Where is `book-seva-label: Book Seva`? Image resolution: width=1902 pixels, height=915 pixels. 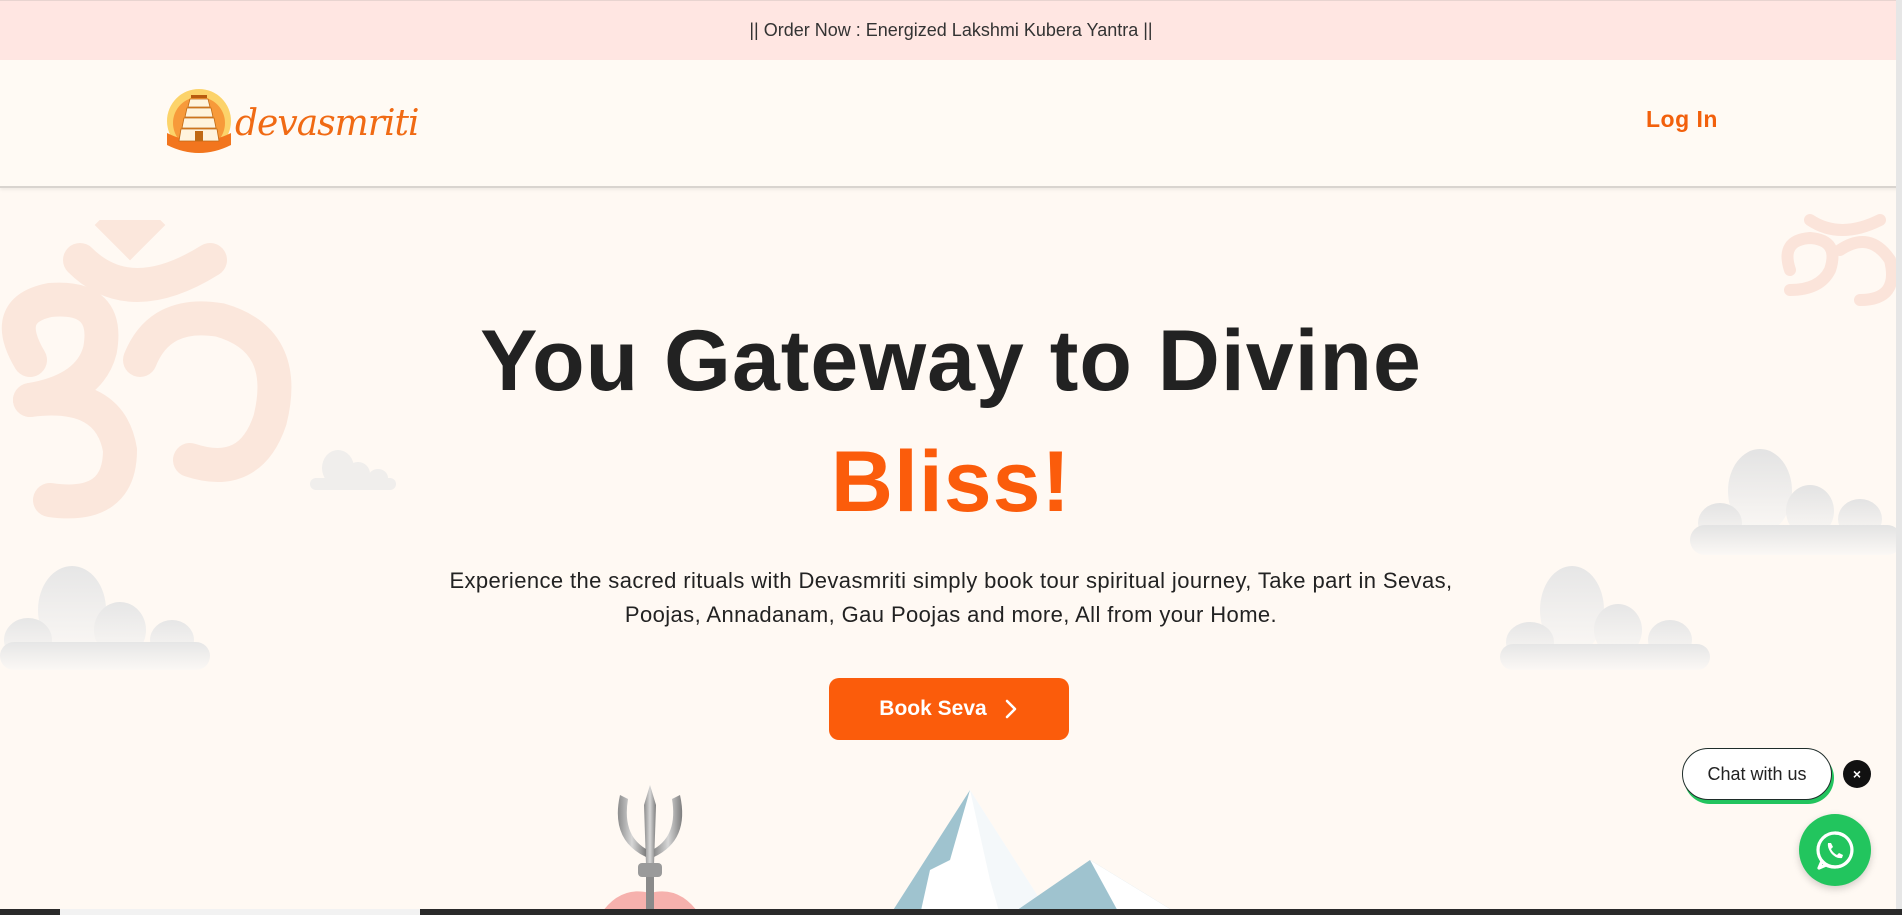 book-seva-label: Book Seva is located at coordinates (933, 708).